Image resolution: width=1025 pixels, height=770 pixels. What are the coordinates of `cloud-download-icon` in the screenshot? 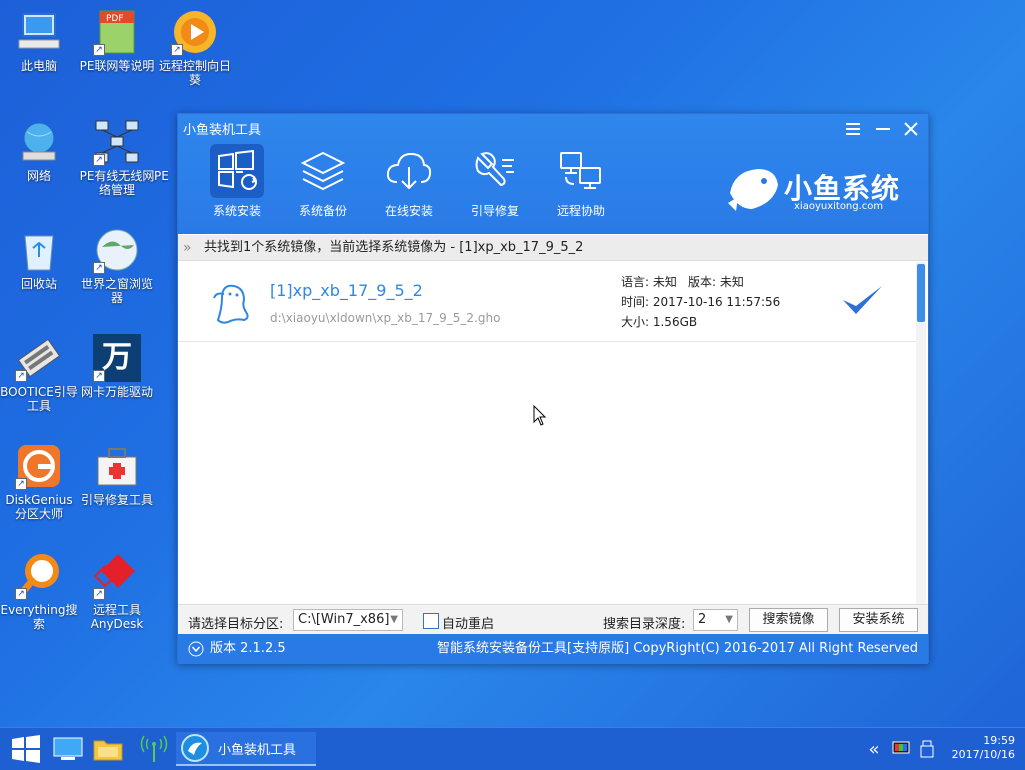 It's located at (409, 171).